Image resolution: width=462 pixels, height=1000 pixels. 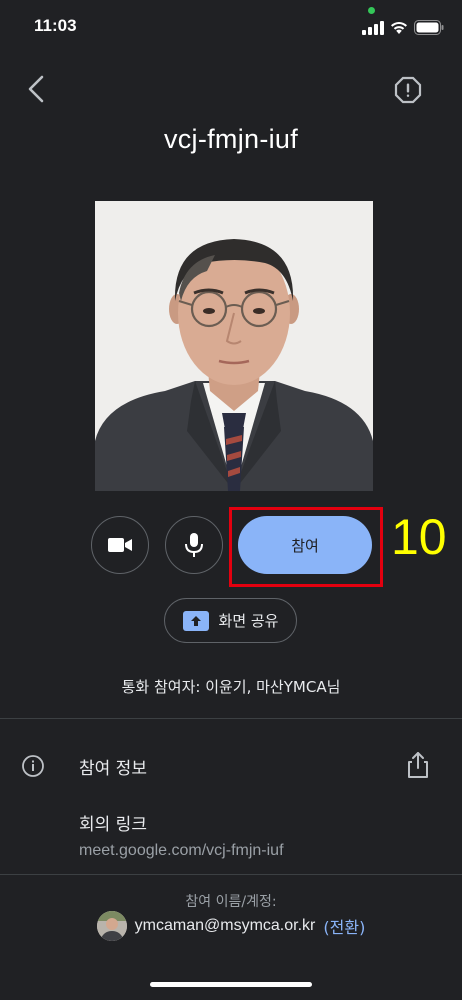 What do you see at coordinates (113, 769) in the screenshot?
I see `joining-info-title: 참여 정보` at bounding box center [113, 769].